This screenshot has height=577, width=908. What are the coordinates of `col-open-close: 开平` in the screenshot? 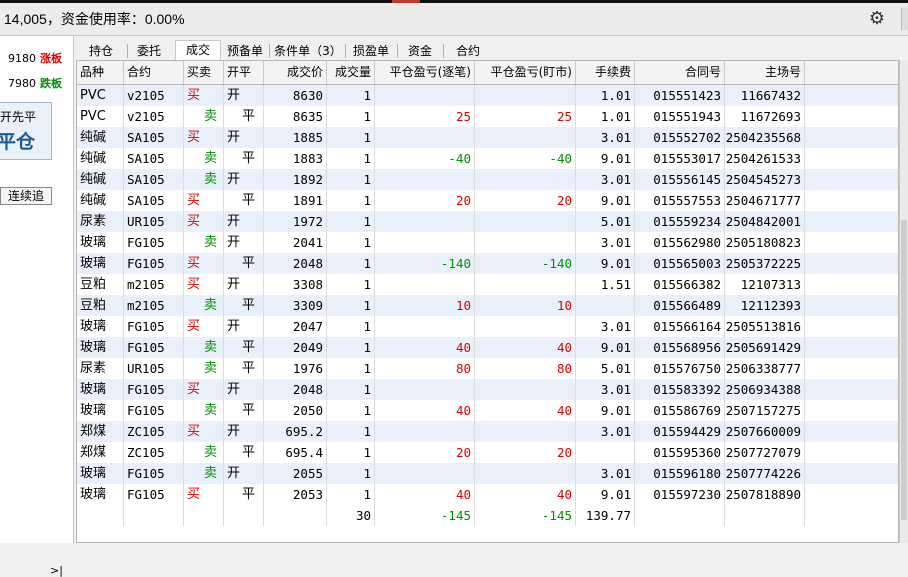 It's located at (244, 72).